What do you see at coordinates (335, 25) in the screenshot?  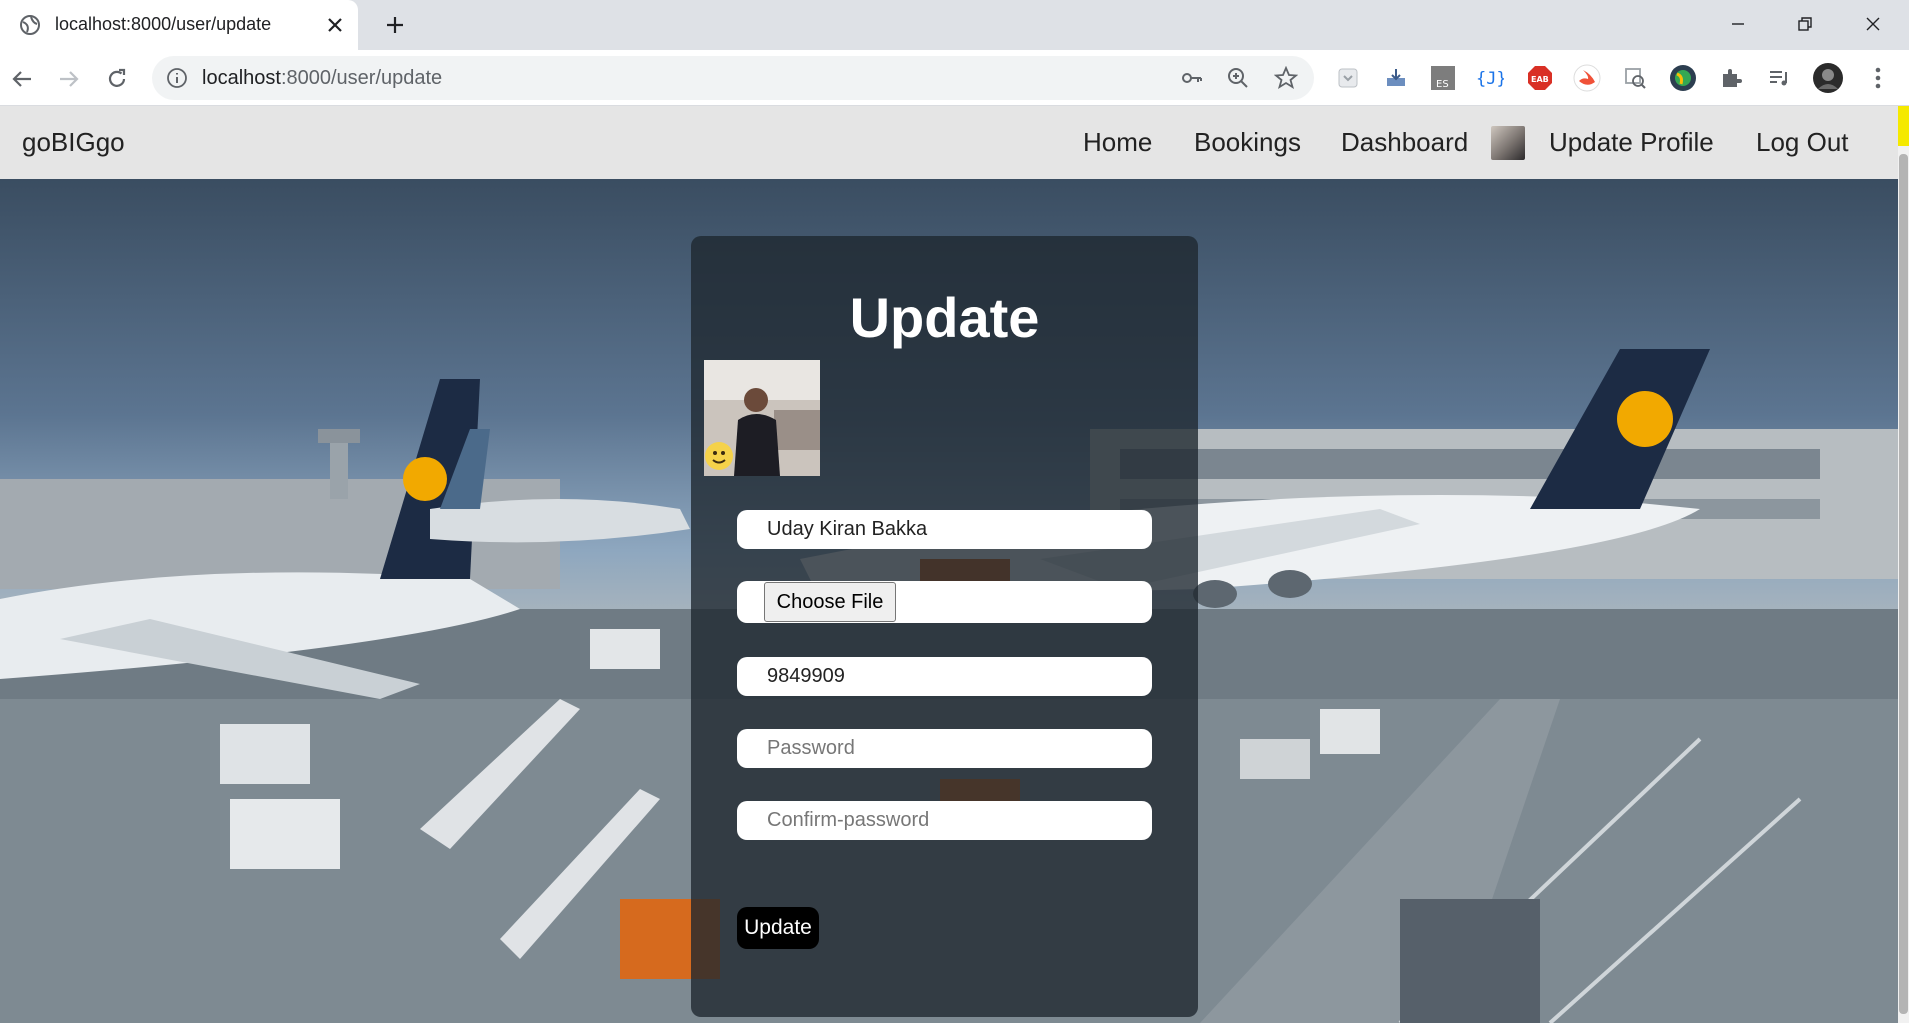 I see `close-tab-icon` at bounding box center [335, 25].